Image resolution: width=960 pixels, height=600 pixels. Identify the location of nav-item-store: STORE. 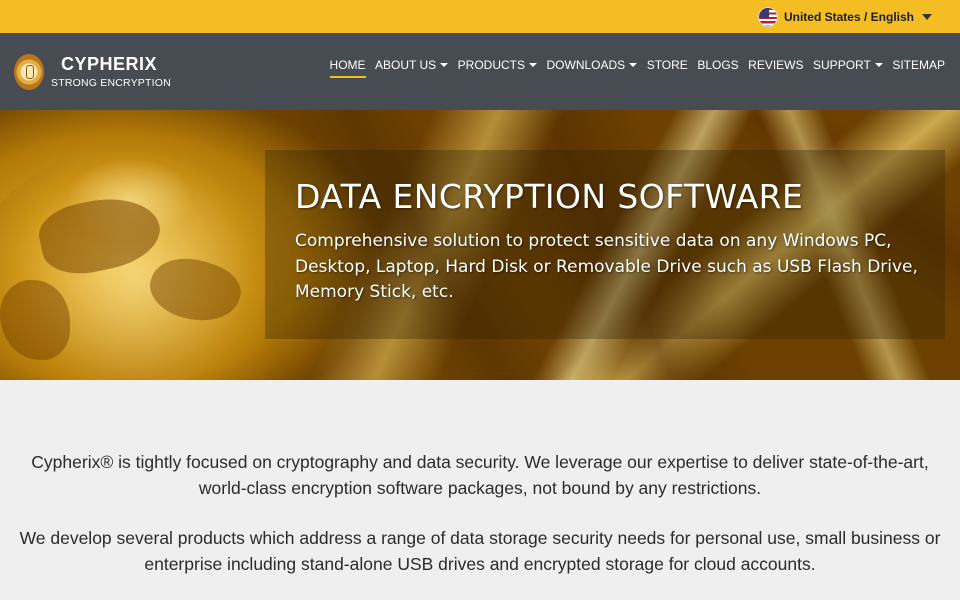
(667, 65).